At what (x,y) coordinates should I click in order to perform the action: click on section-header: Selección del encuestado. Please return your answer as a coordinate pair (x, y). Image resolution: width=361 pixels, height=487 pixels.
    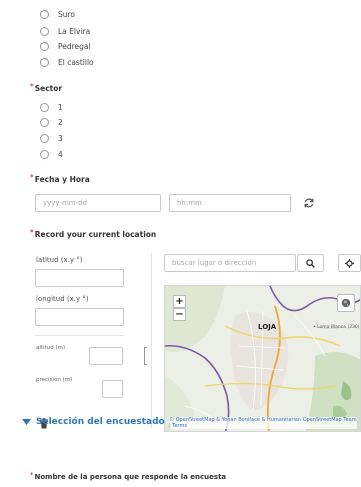
    Looking at the image, I should click on (93, 422).